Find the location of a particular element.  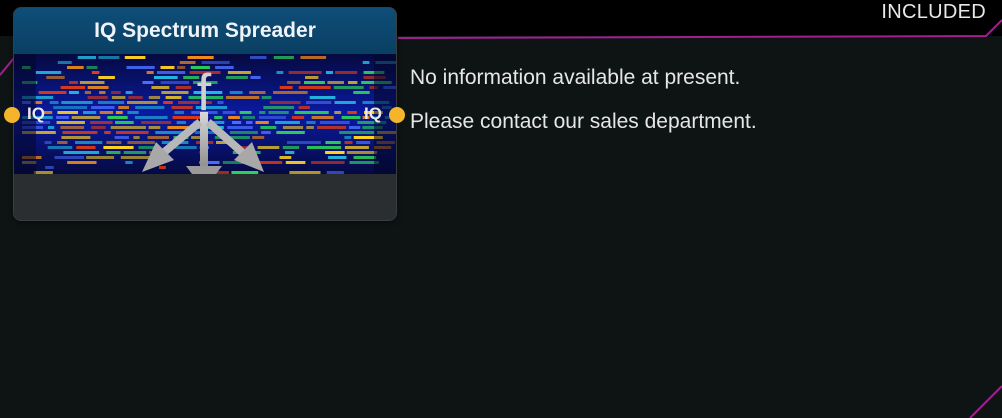

node-footer is located at coordinates (205, 197).